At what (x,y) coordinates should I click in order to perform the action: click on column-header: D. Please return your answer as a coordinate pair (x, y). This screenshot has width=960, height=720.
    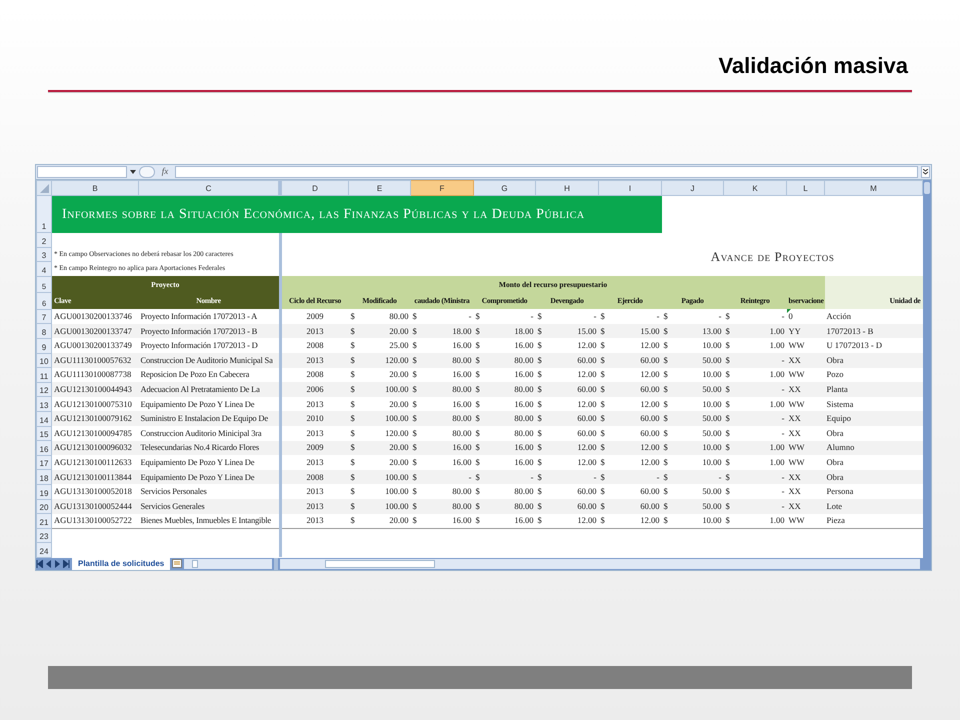
    Looking at the image, I should click on (315, 188).